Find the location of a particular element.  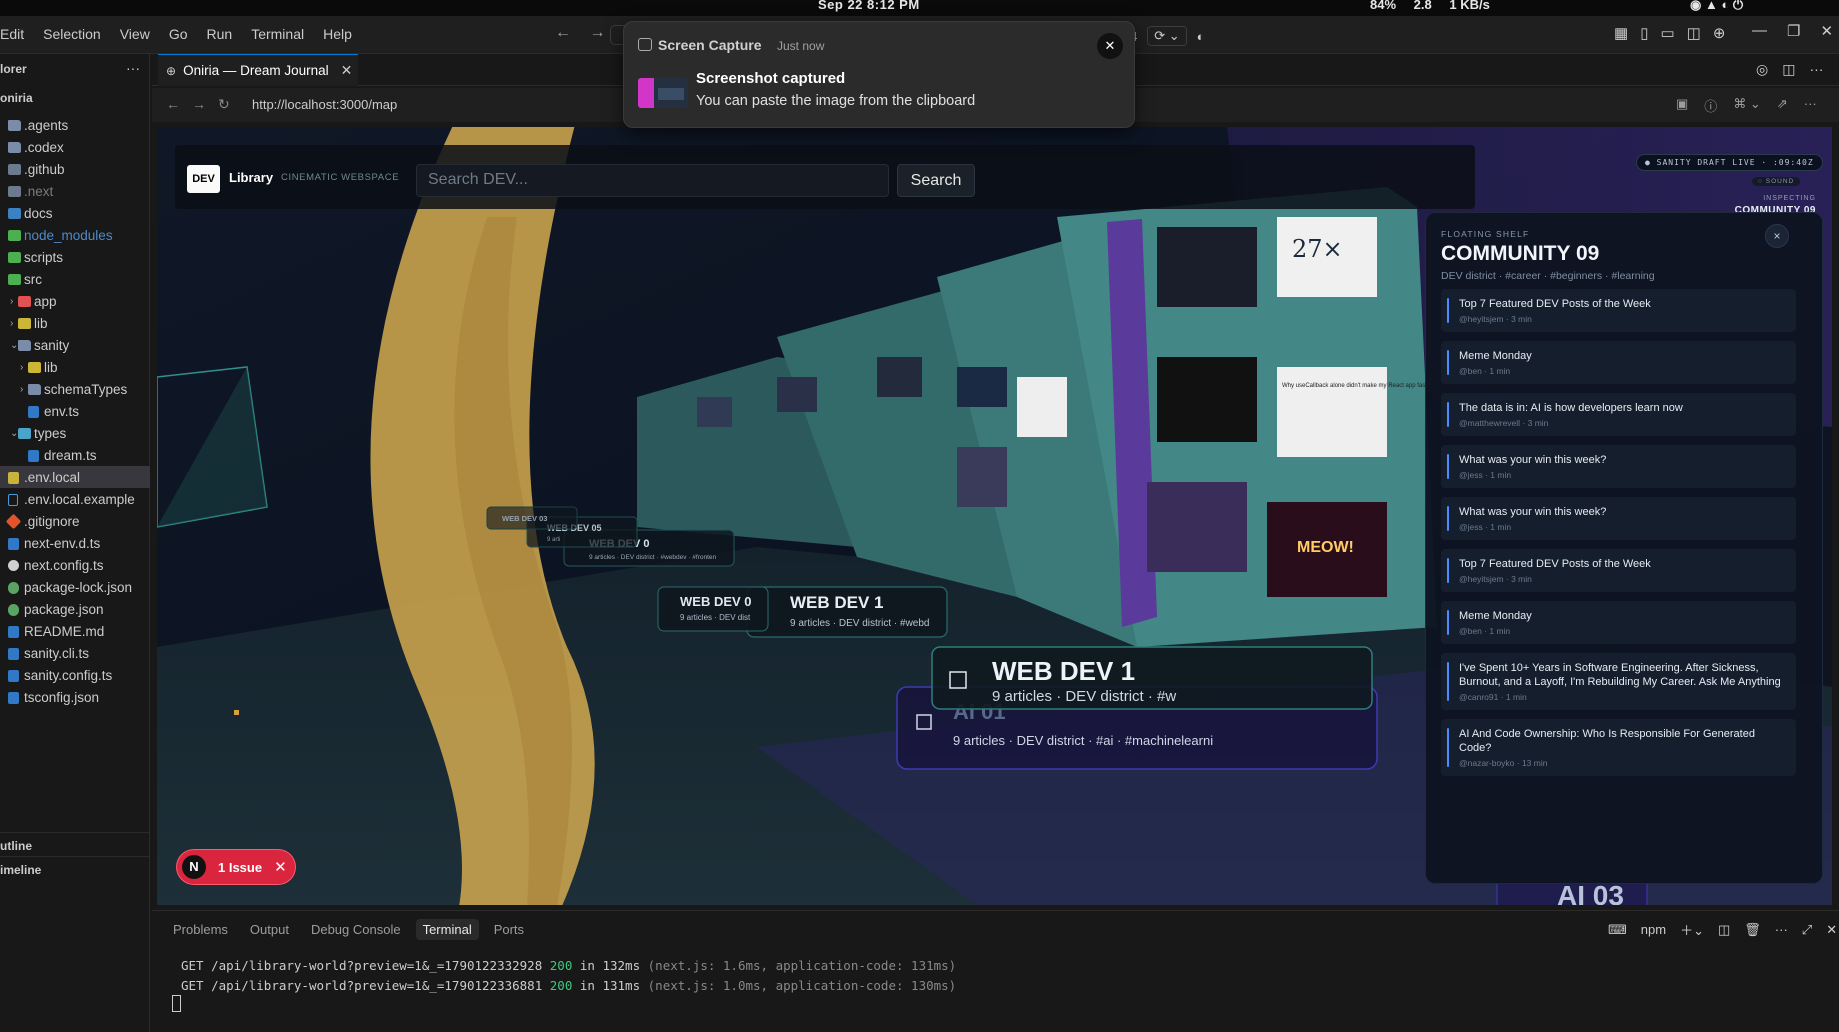

tree-item: .next is located at coordinates (75, 191).